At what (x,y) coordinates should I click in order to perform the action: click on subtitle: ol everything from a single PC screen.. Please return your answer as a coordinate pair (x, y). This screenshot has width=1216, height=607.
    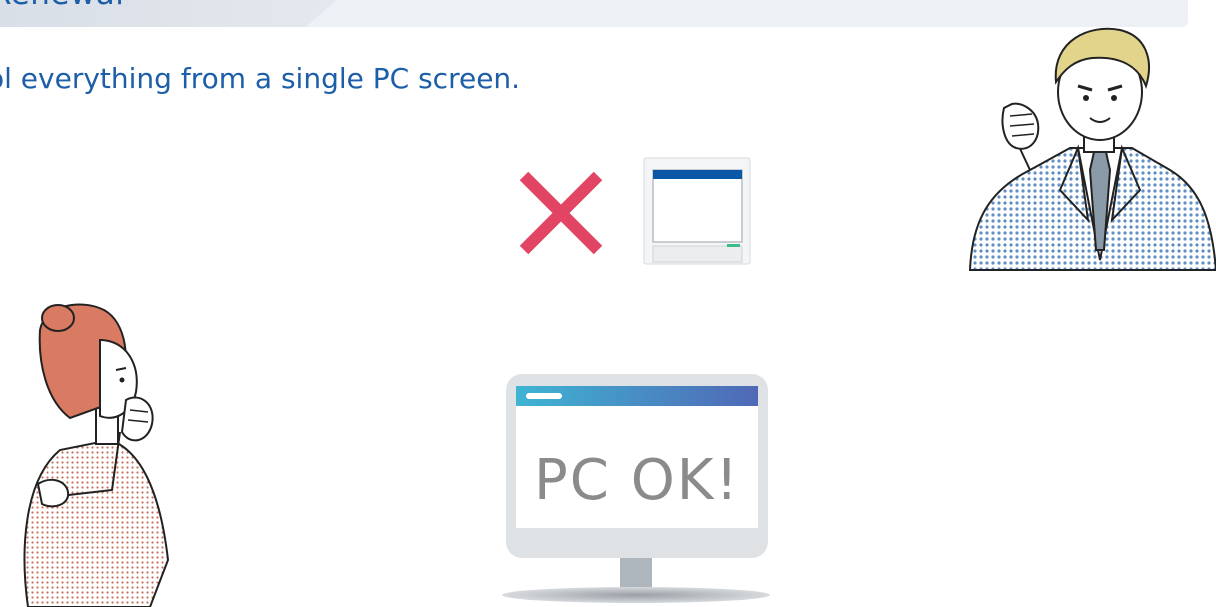
    Looking at the image, I should click on (260, 78).